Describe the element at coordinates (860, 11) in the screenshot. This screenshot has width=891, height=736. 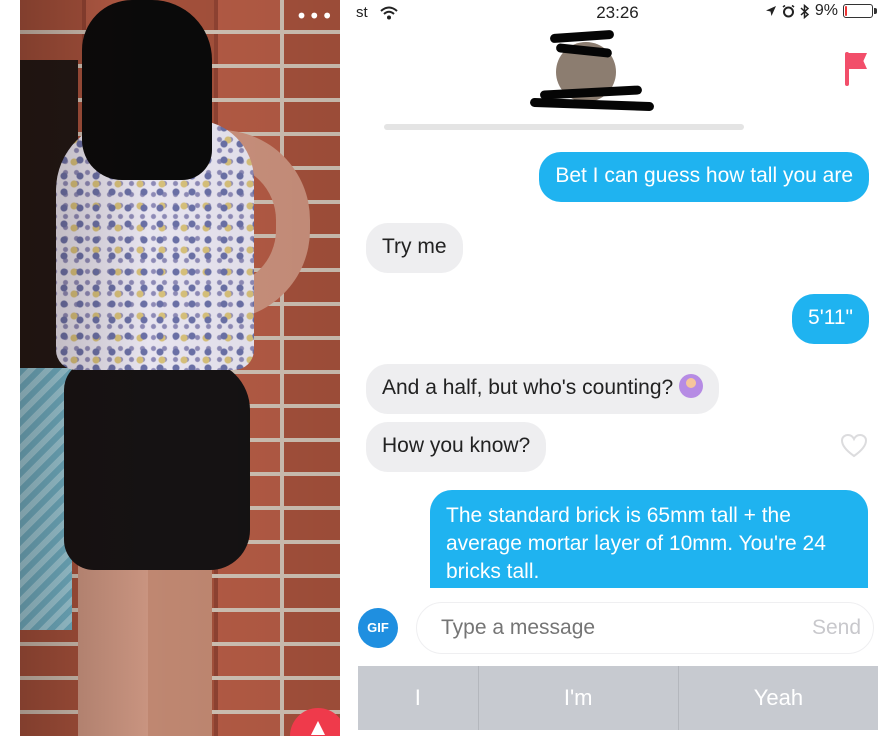
I see `battery-icon` at that location.